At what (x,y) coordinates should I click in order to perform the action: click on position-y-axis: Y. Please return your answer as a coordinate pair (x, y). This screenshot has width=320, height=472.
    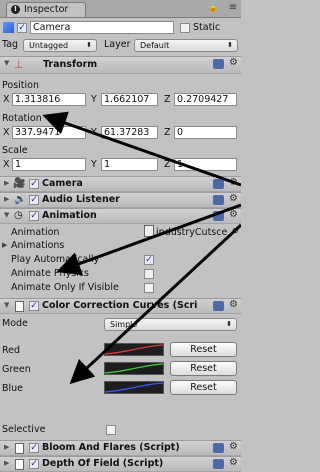
    Looking at the image, I should click on (94, 99).